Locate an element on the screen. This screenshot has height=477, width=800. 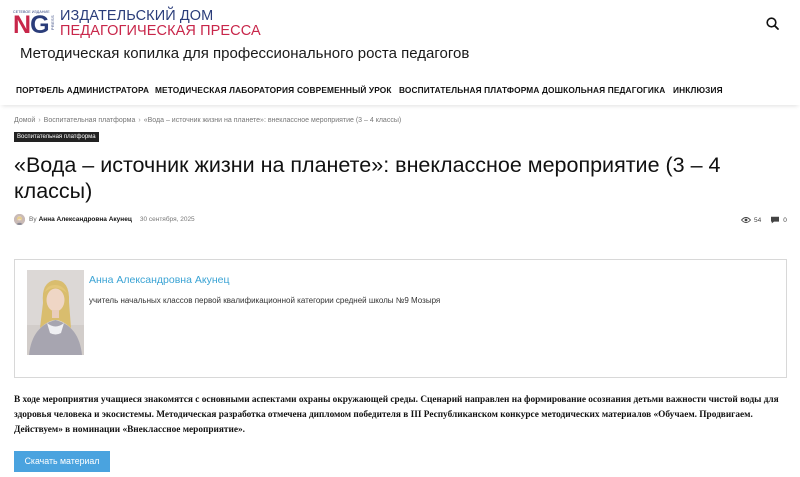
download-material-button: Скачать материал is located at coordinates (62, 461).